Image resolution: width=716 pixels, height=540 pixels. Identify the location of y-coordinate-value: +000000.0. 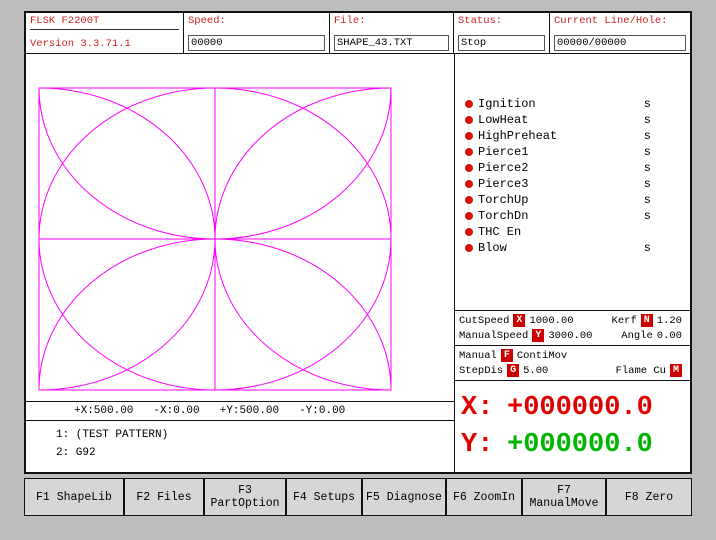
(580, 445).